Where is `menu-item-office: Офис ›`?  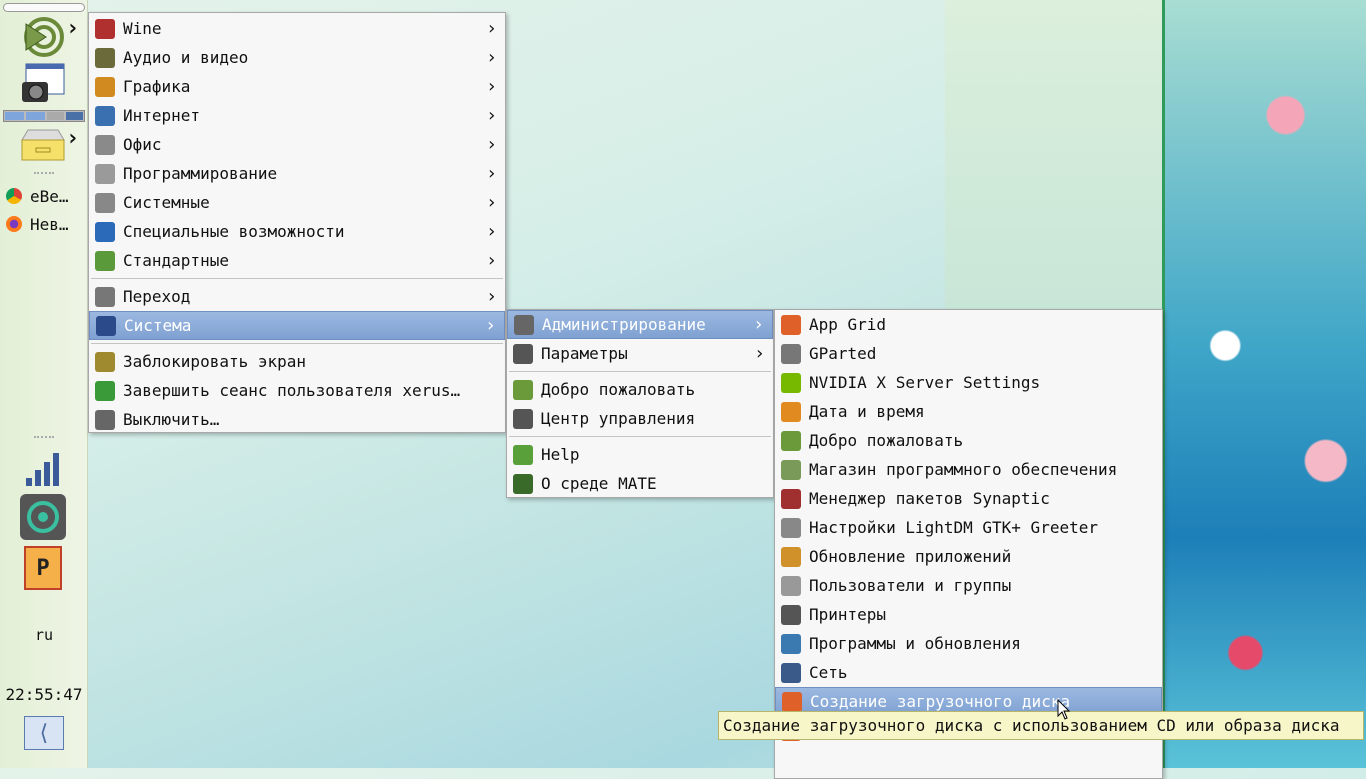
menu-item-office: Офис › is located at coordinates (297, 144).